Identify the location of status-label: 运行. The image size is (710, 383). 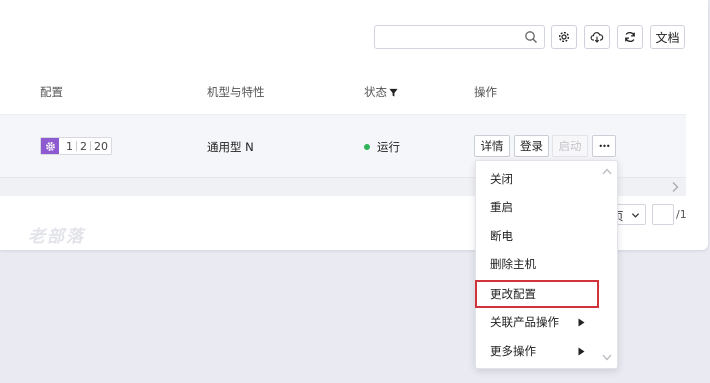
(388, 147).